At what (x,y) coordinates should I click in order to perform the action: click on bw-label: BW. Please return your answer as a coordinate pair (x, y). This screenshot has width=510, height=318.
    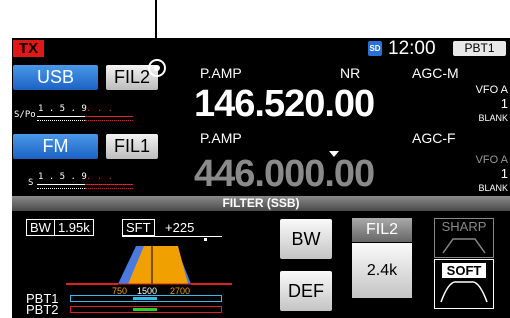
    Looking at the image, I should click on (40, 227).